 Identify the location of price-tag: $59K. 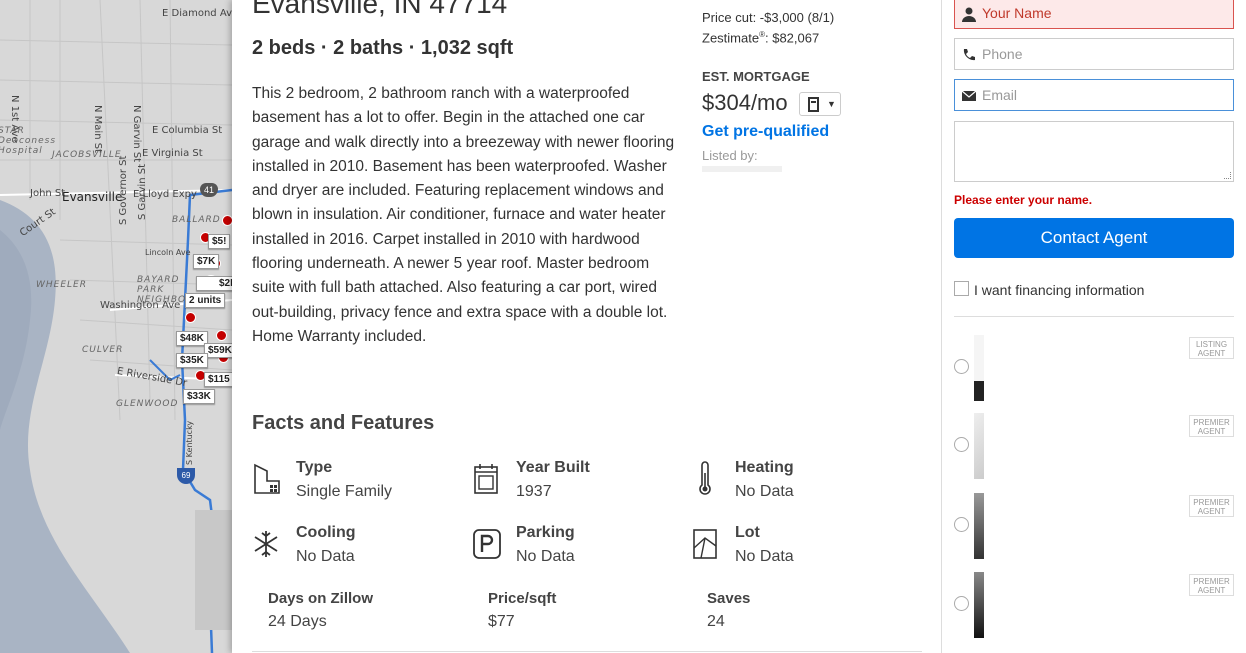
(218, 350).